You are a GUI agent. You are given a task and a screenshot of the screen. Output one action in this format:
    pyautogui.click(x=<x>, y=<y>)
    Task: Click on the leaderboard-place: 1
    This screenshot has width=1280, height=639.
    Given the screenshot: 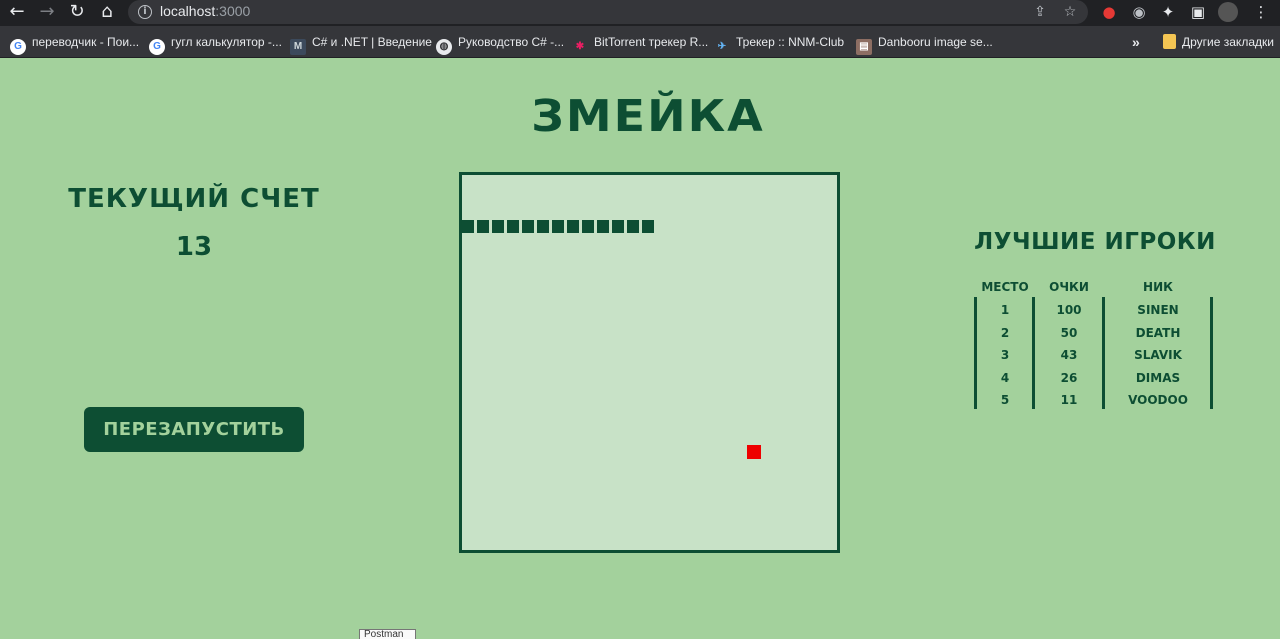 What is the action you would take?
    pyautogui.click(x=1005, y=310)
    